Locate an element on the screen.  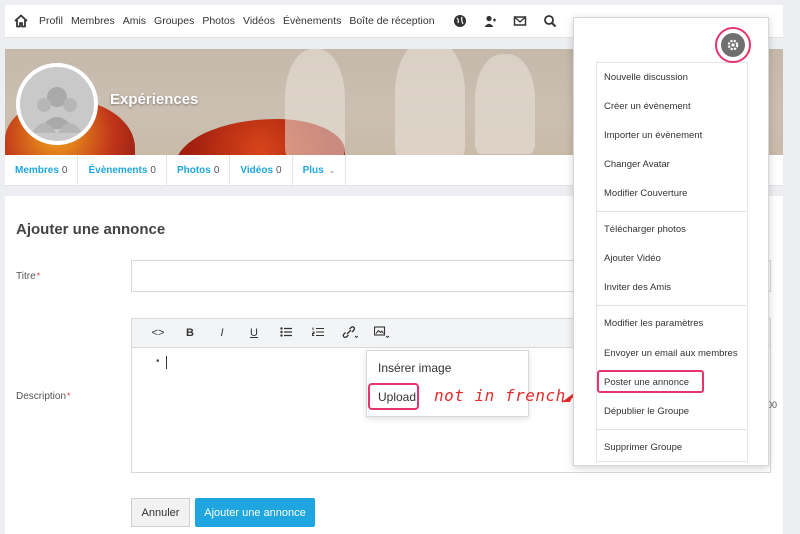
menu-item-inviter-amis: Inviter des Amis is located at coordinates (637, 287).